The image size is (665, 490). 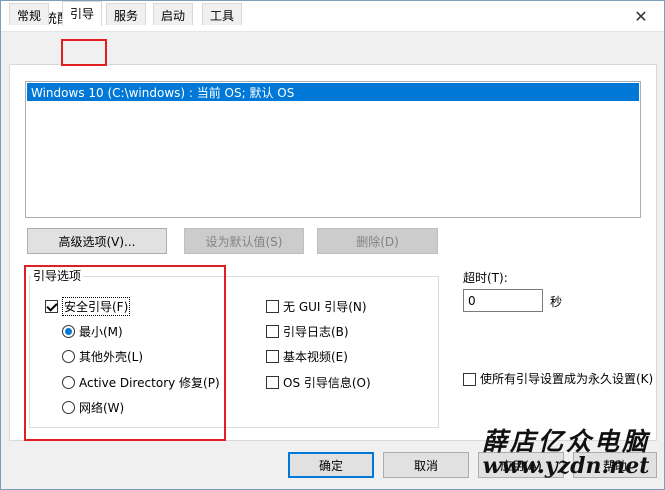 I want to click on no-gui-boot-label: 无 GUI 引导(N), so click(x=325, y=306).